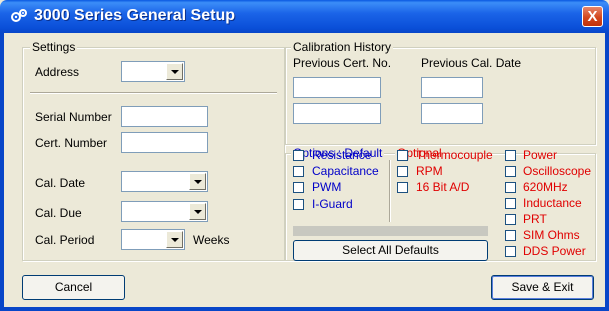 This screenshot has width=609, height=311. What do you see at coordinates (402, 187) in the screenshot?
I see `checkbox-16-bit-ad` at bounding box center [402, 187].